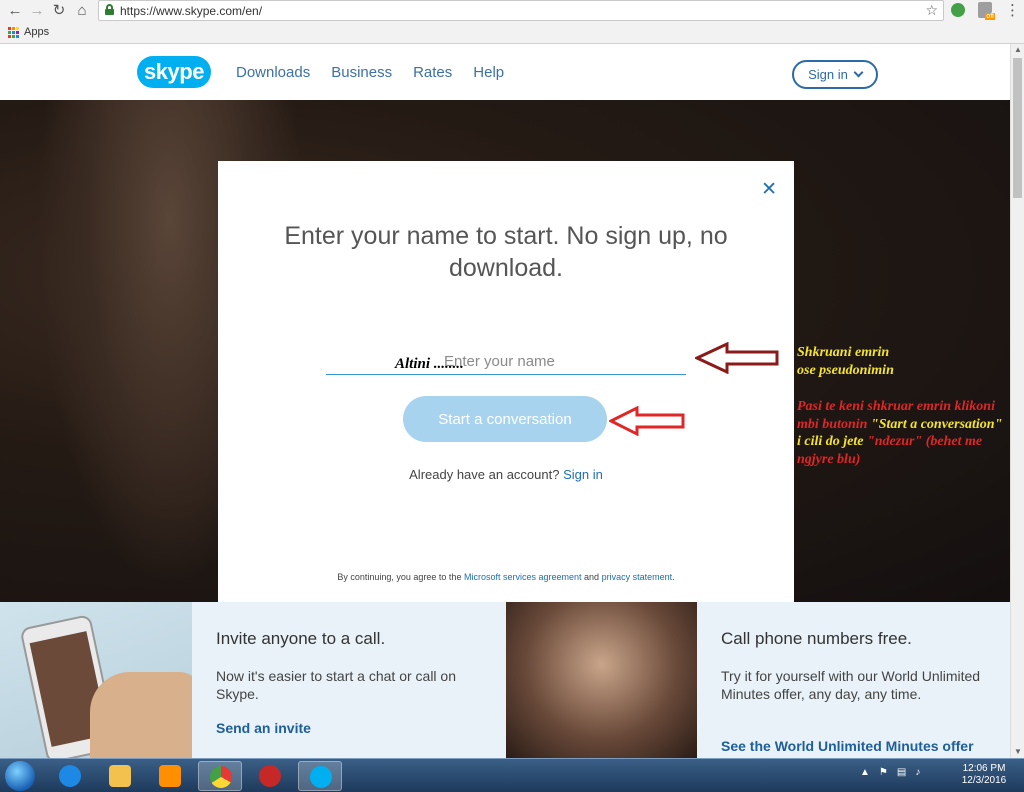 The height and width of the screenshot is (792, 1024). I want to click on already-have-account: Already have an account? Sign in, so click(506, 474).